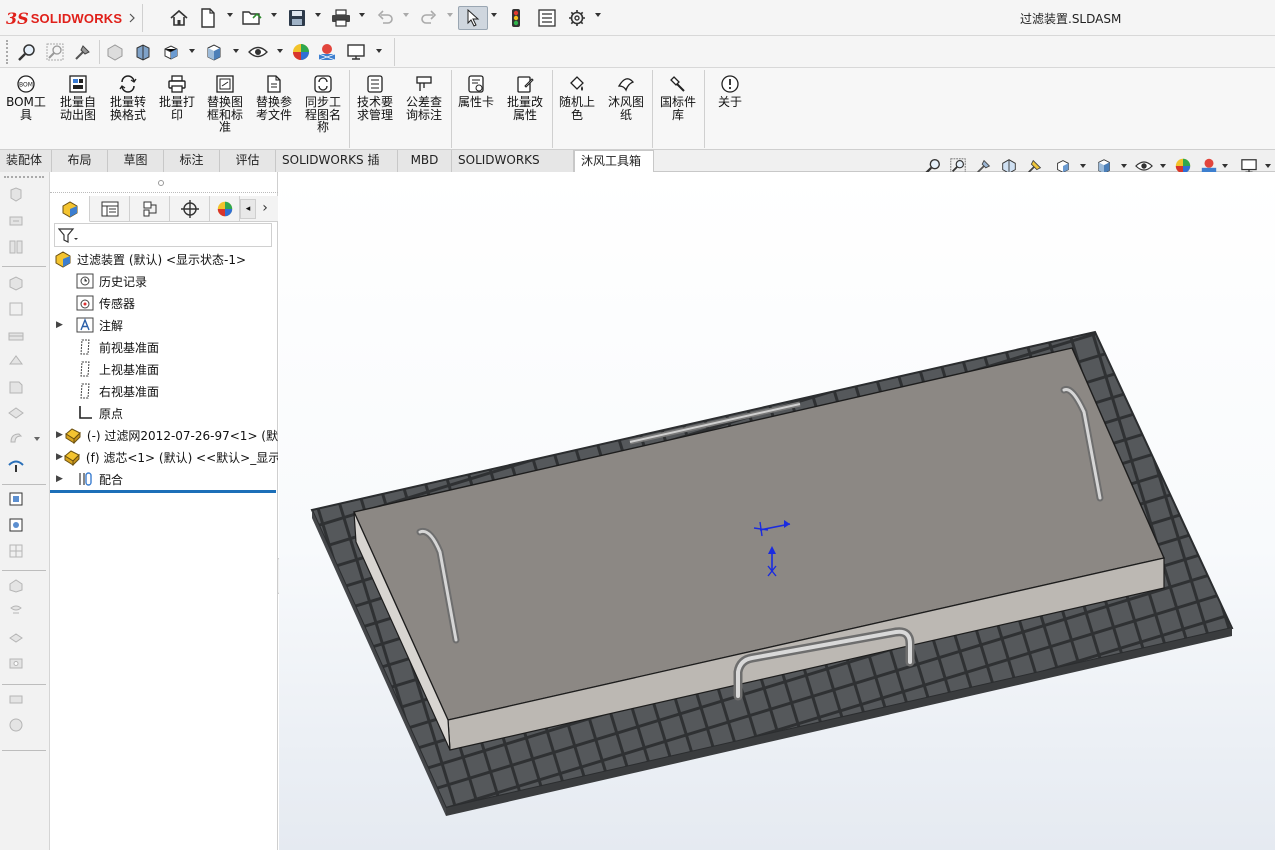 The height and width of the screenshot is (853, 1275). I want to click on smart-fasteners-icon, so click(16, 283).